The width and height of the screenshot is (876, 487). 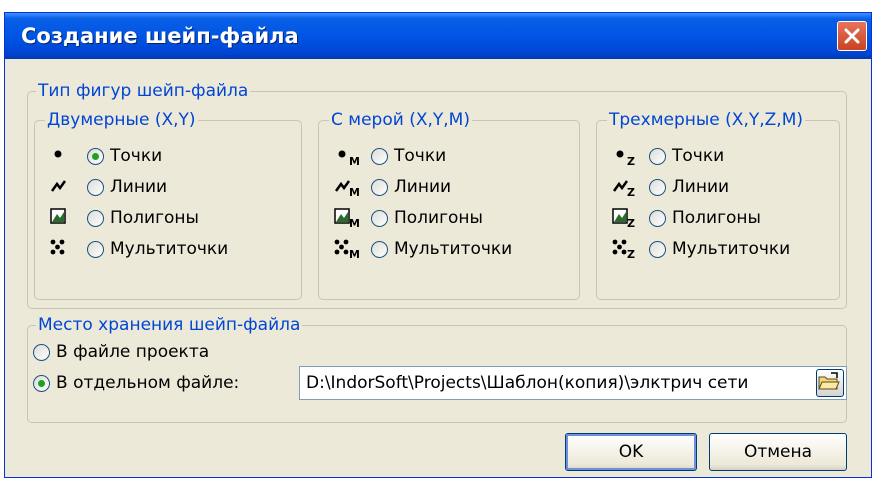 What do you see at coordinates (400, 120) in the screenshot?
I see `group-measure-legend: С мерой (X,Y,M)` at bounding box center [400, 120].